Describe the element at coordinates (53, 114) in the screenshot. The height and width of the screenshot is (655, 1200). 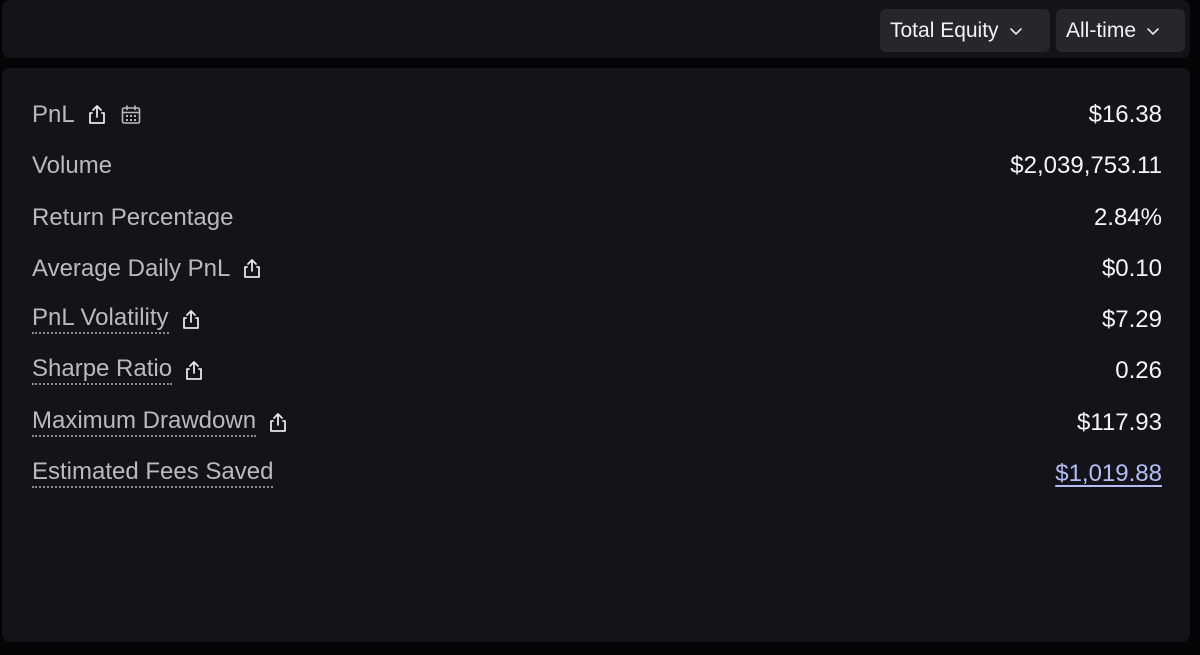
I see `stat-label-pnl: PnL` at that location.